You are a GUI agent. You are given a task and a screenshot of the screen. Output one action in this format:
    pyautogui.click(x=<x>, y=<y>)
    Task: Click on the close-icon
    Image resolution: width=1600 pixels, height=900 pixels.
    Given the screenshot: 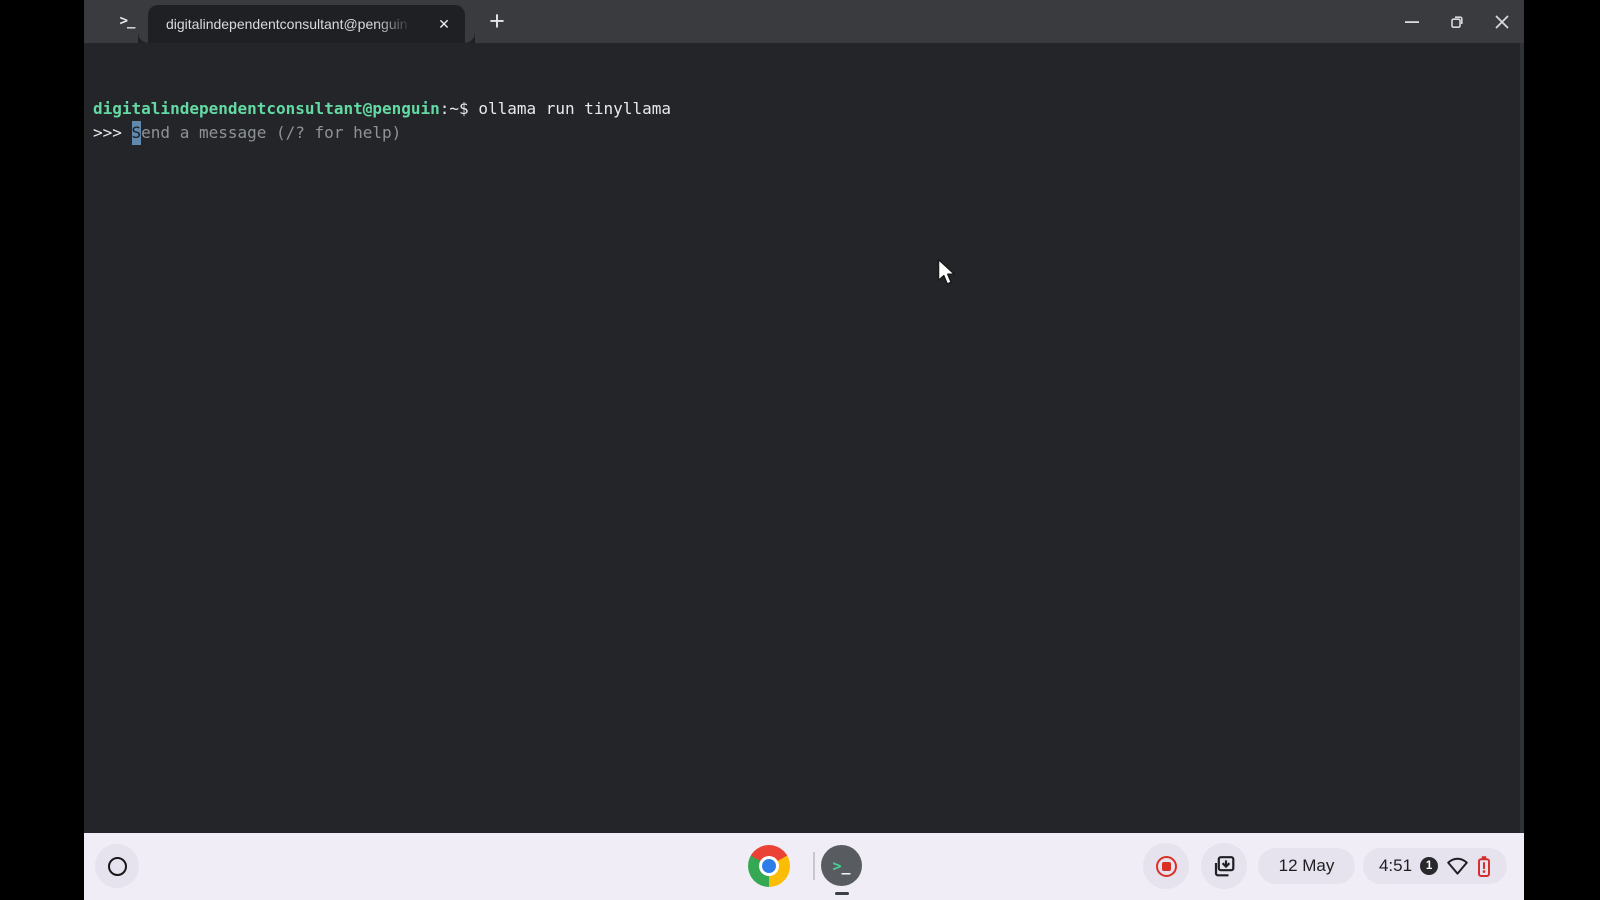 What is the action you would take?
    pyautogui.click(x=1502, y=22)
    